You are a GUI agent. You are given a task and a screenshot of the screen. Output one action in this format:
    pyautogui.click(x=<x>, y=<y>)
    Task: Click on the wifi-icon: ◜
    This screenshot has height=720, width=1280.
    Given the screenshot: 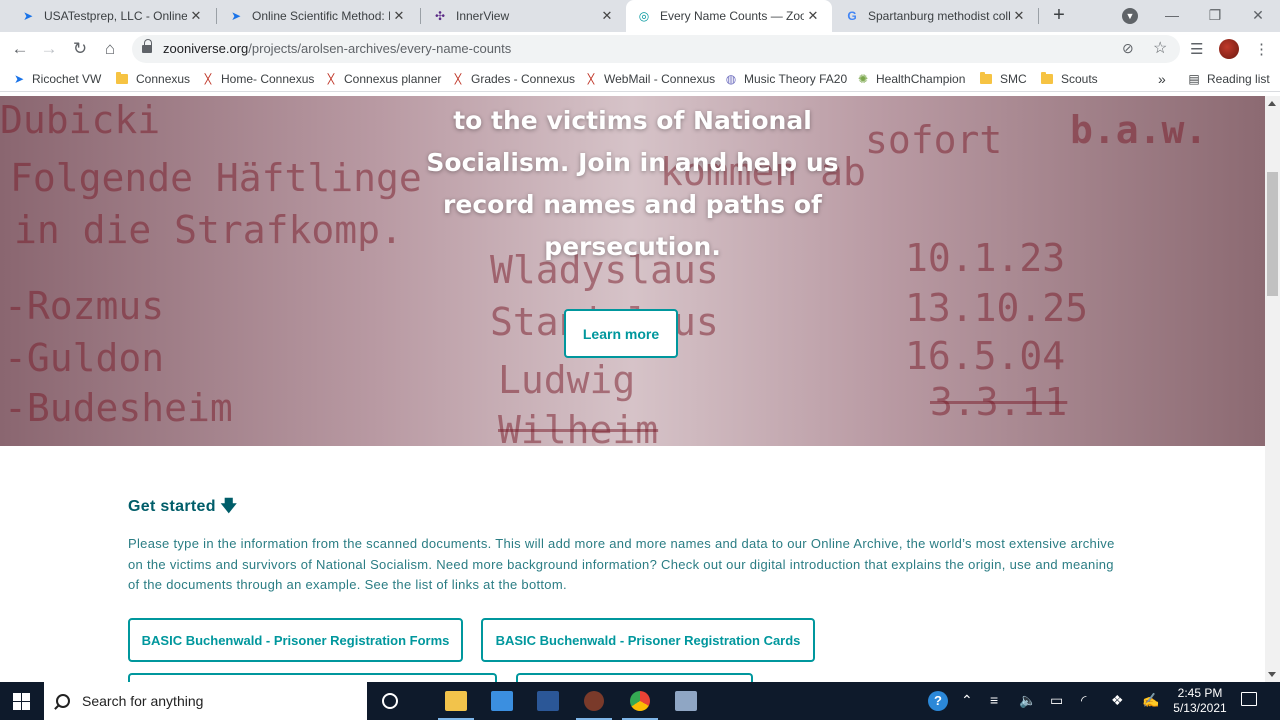 What is the action you would take?
    pyautogui.click(x=1083, y=700)
    